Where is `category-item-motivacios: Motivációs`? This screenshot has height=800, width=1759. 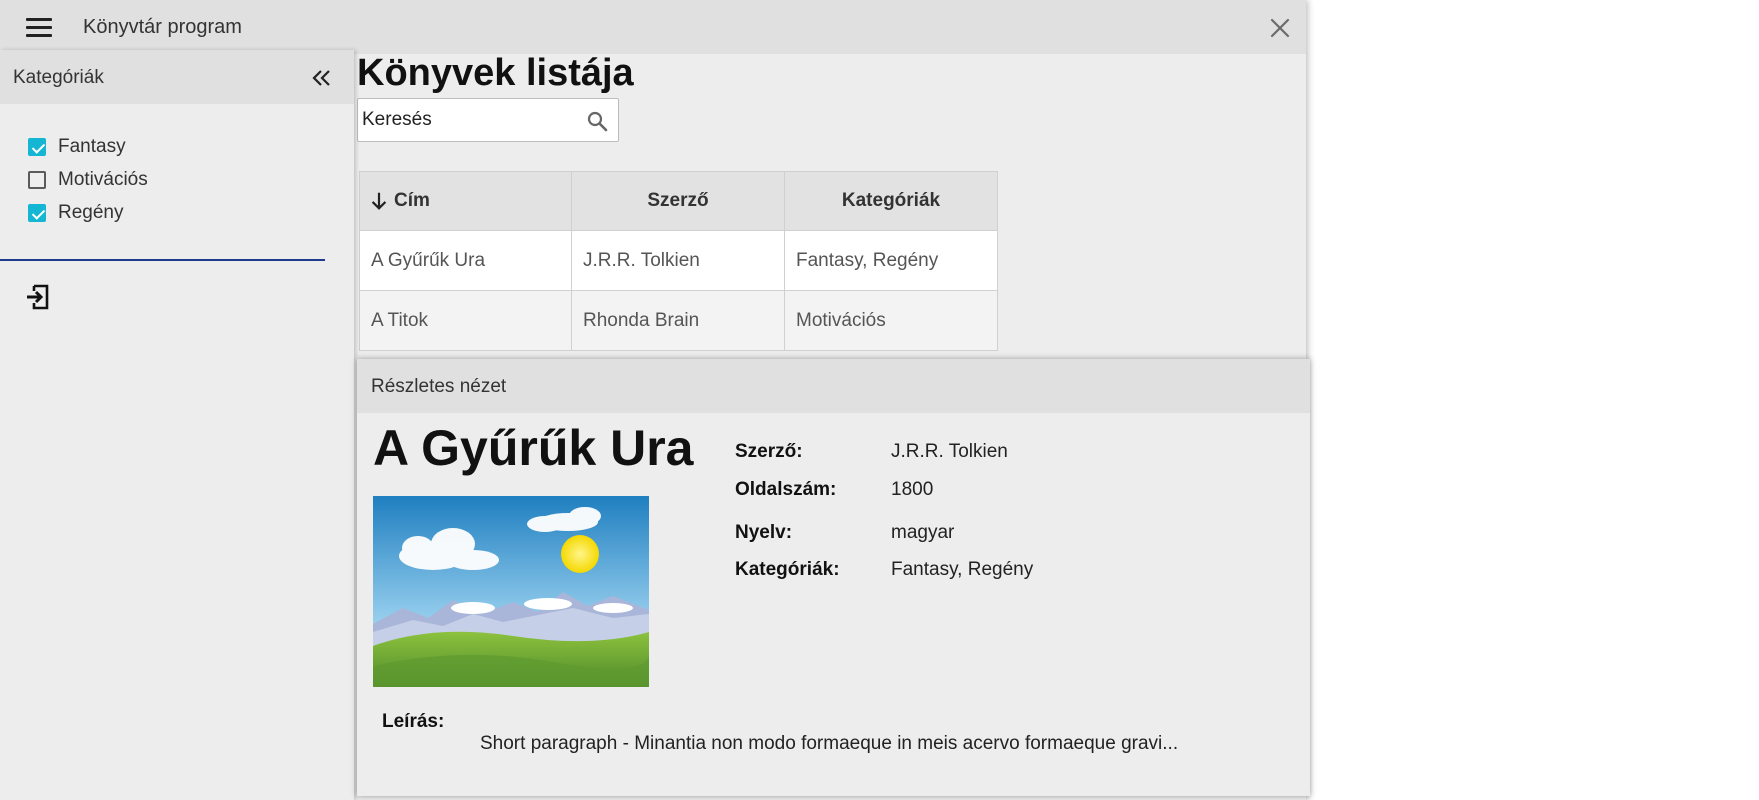
category-item-motivacios: Motivációs is located at coordinates (88, 179).